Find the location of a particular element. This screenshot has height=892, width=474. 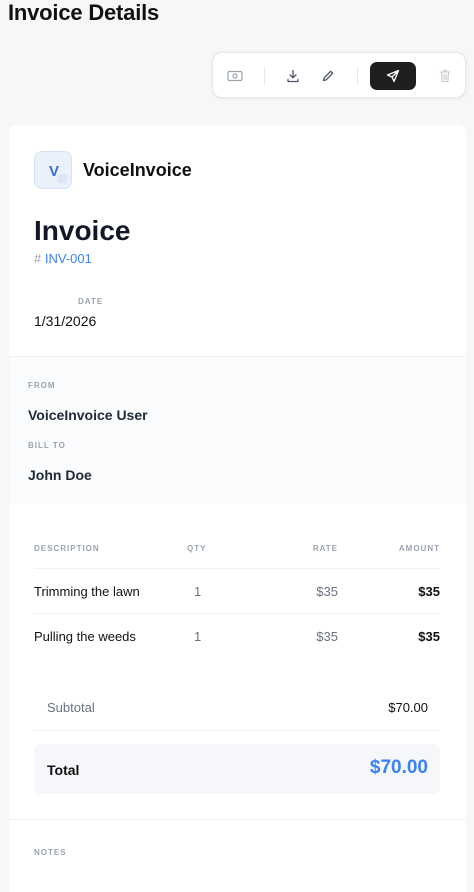

totals-divider is located at coordinates (237, 730).